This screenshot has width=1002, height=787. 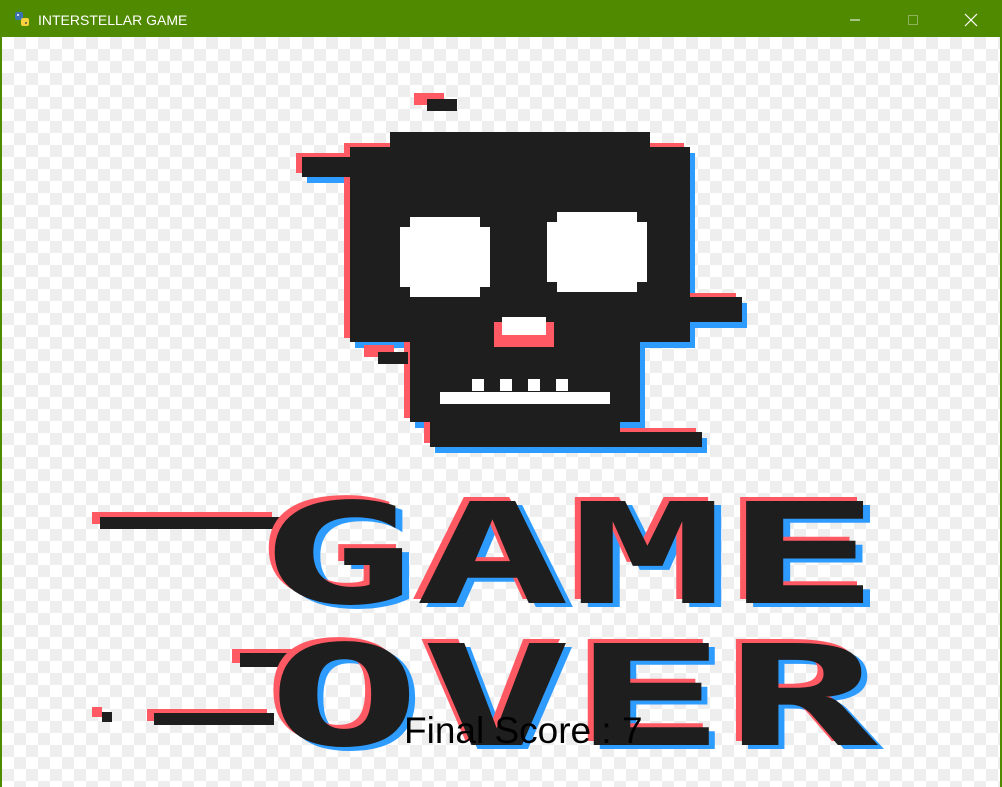 What do you see at coordinates (513, 730) in the screenshot?
I see `final-score-label: Final Score :` at bounding box center [513, 730].